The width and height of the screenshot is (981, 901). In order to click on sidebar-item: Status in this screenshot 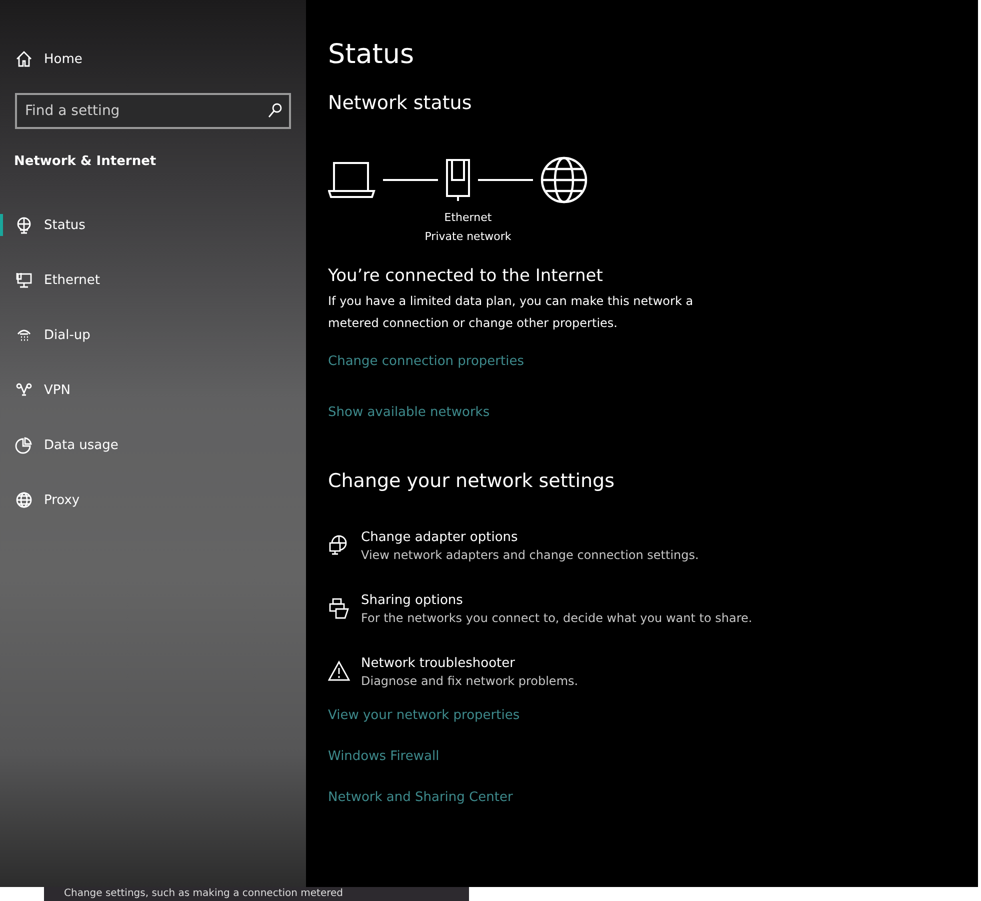, I will do `click(153, 225)`.